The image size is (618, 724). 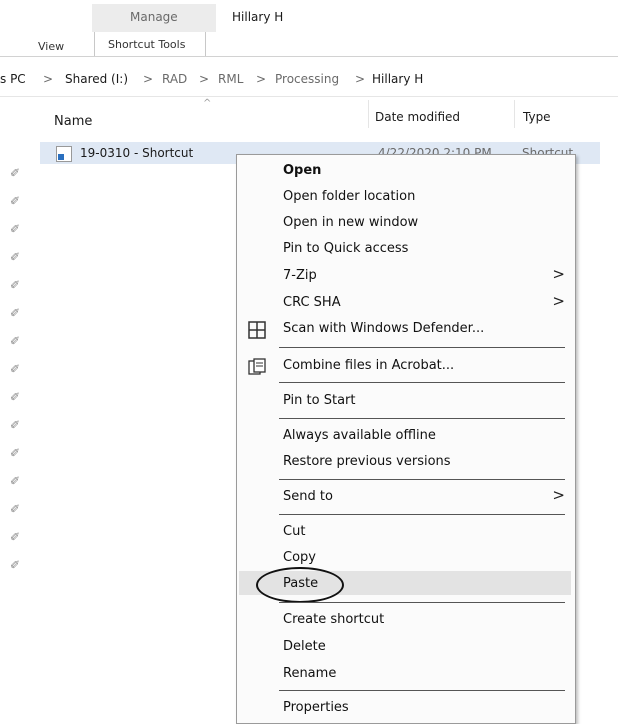 I want to click on window-title: Hillary H, so click(x=258, y=17).